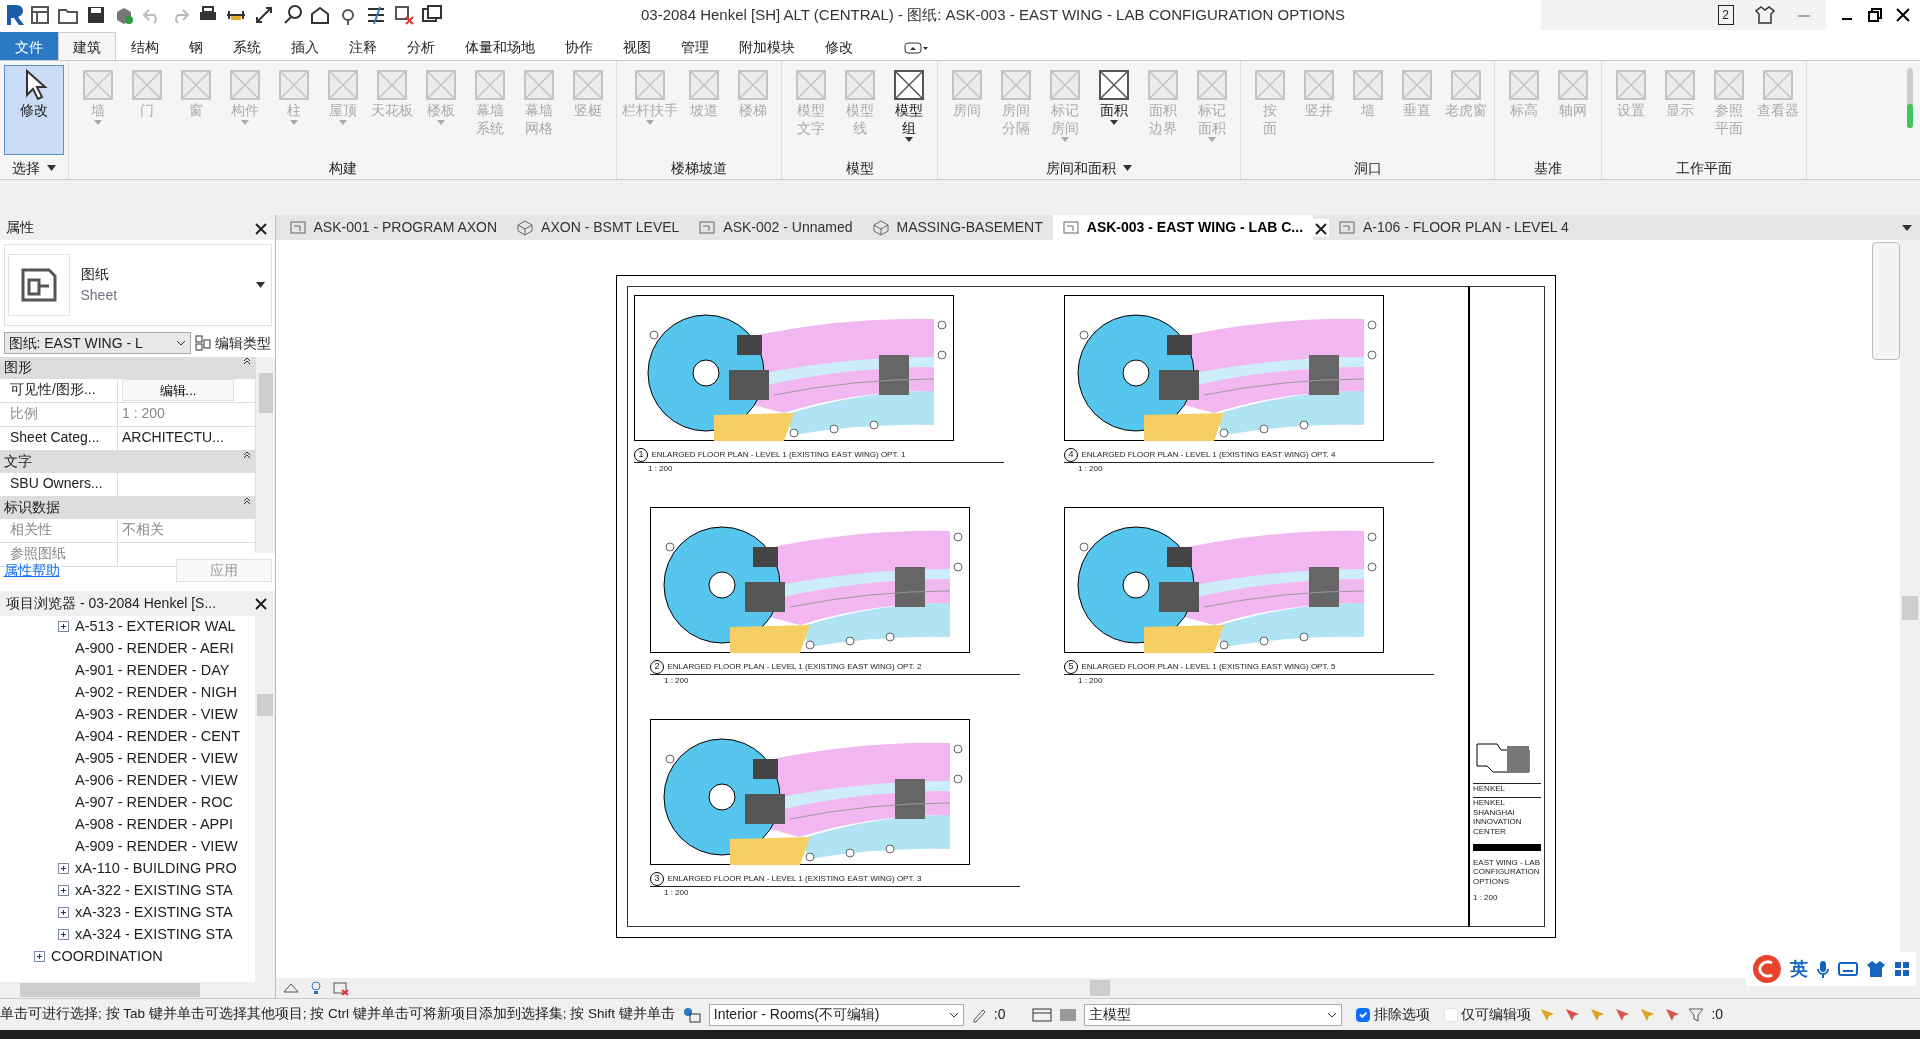 This screenshot has width=1920, height=1039. Describe the element at coordinates (152, 670) in the screenshot. I see `browser-item: A-901 - RENDER - DAY` at that location.